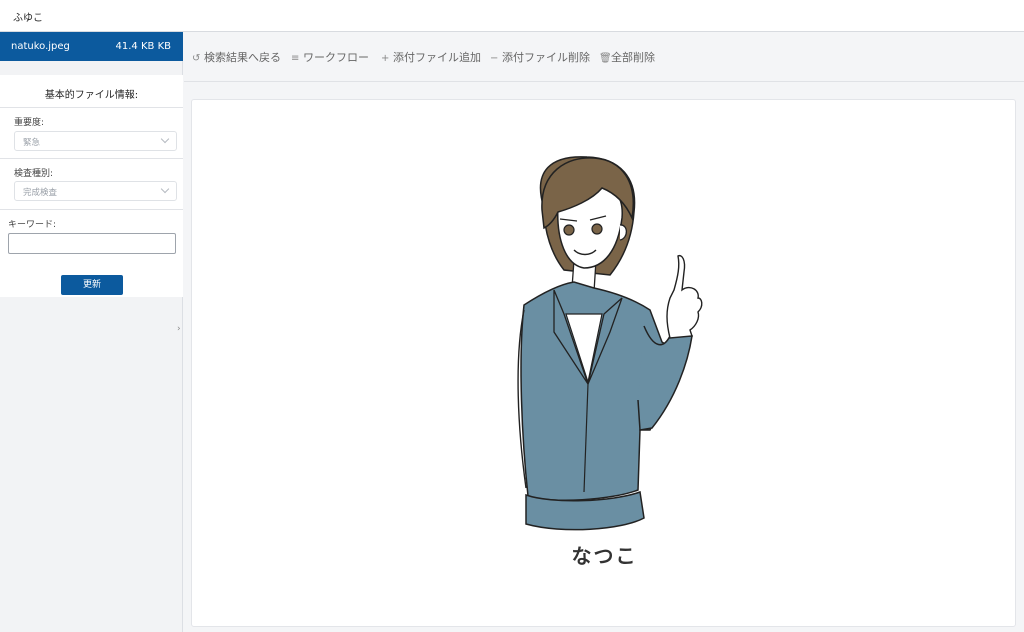  I want to click on remove-attachment-button: − 添付ファイル削除, so click(540, 57).